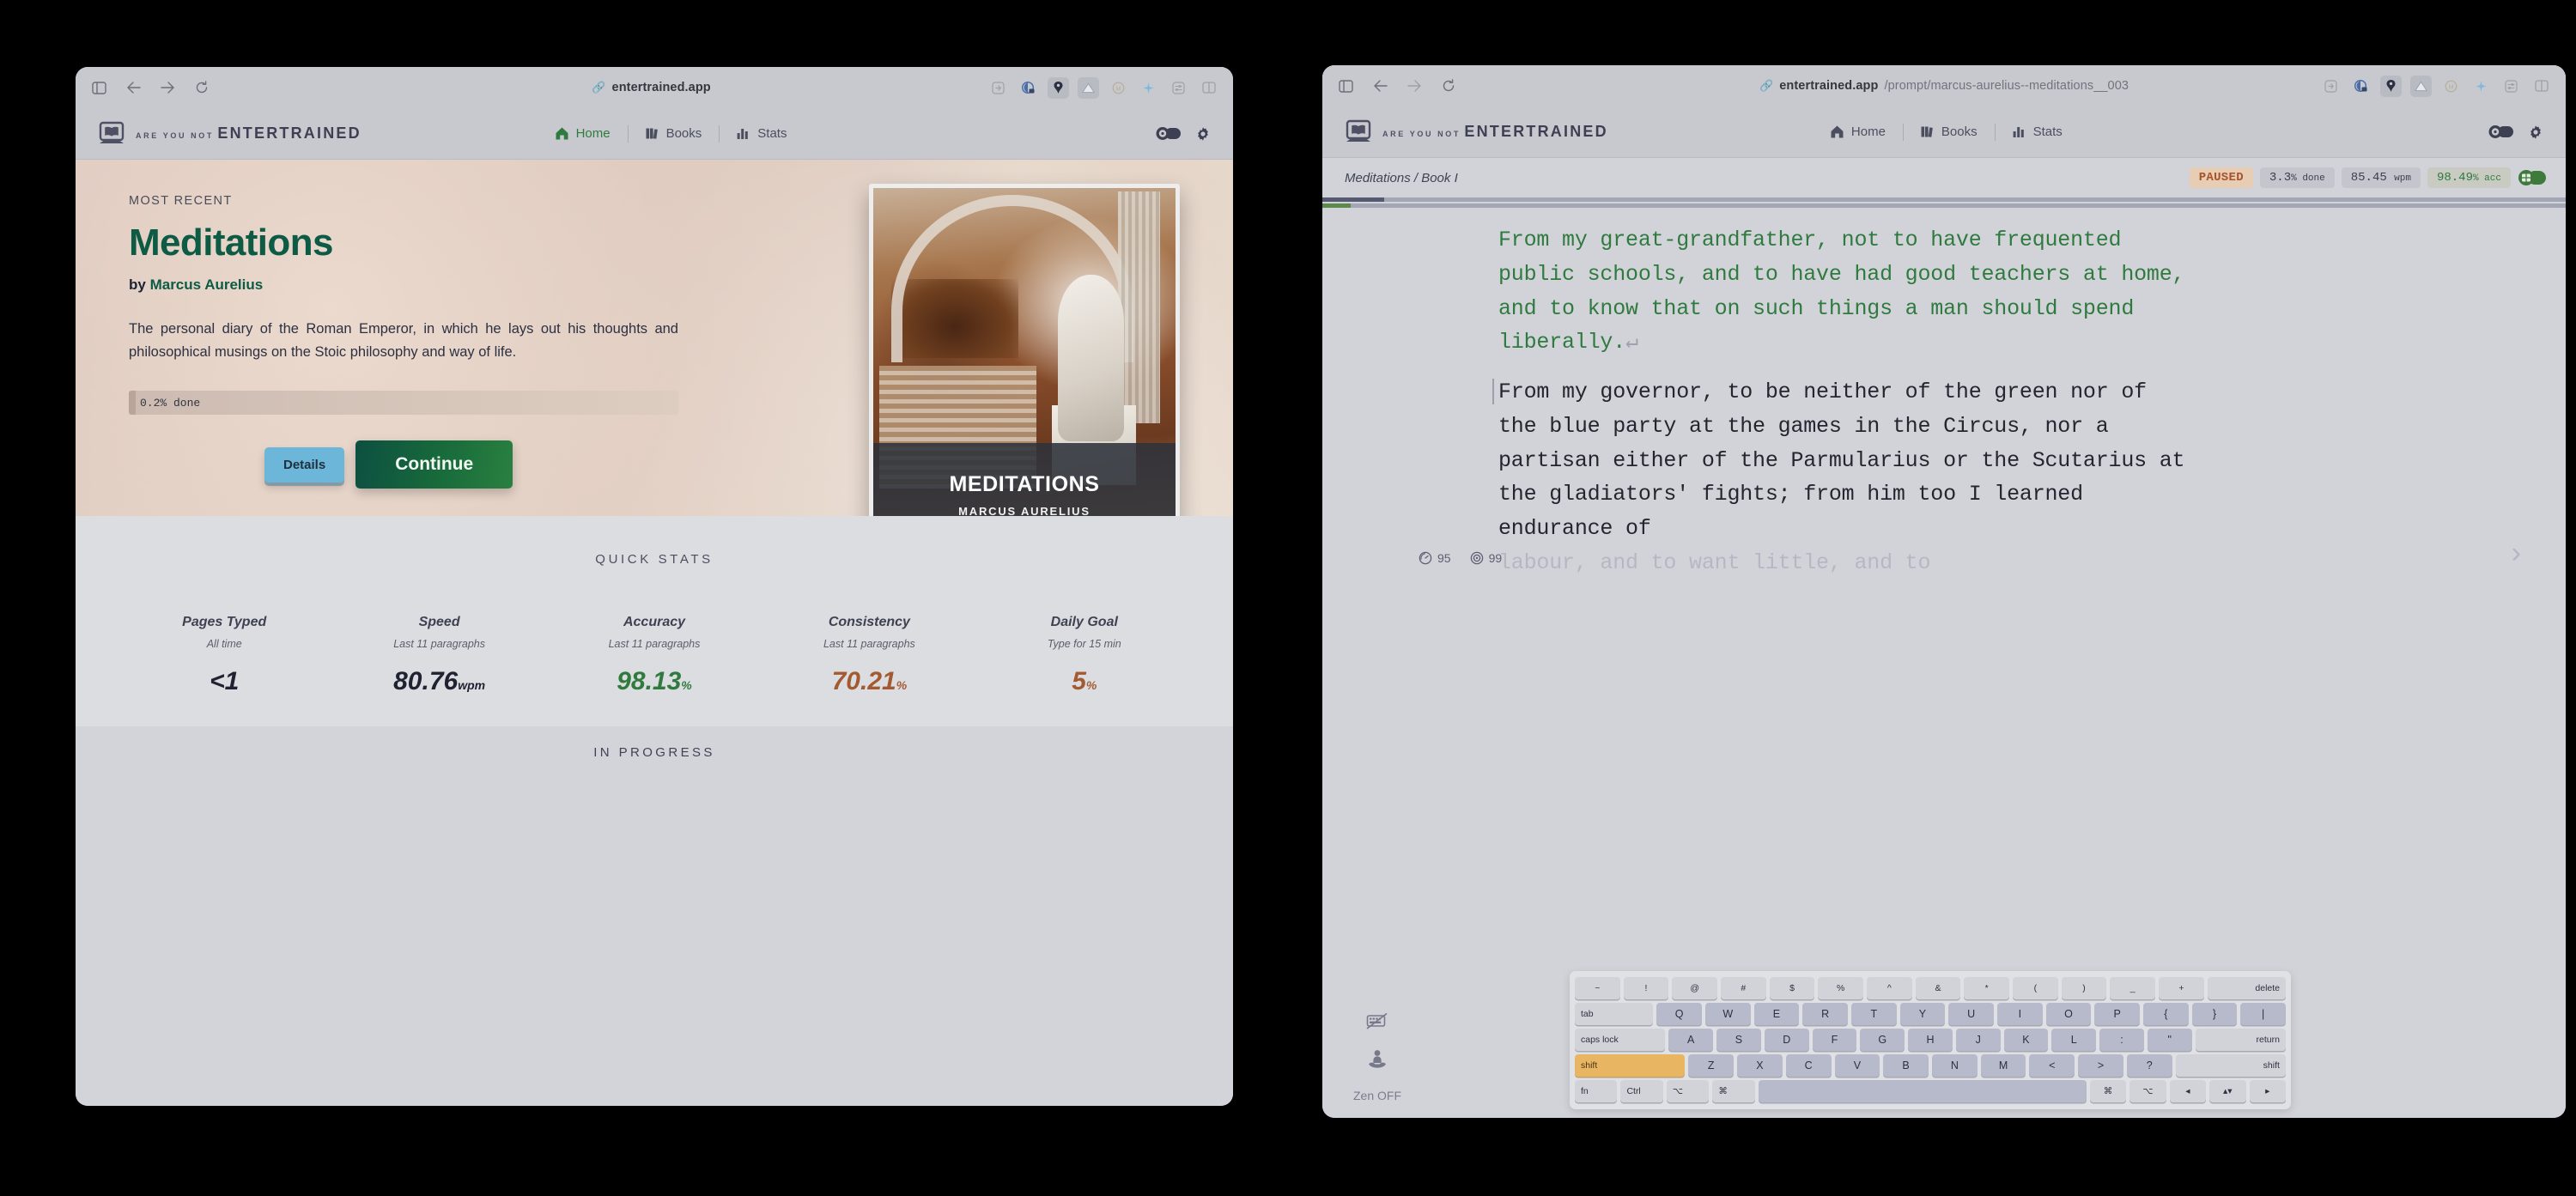  Describe the element at coordinates (2133, 988) in the screenshot. I see `key-underscore: _` at that location.